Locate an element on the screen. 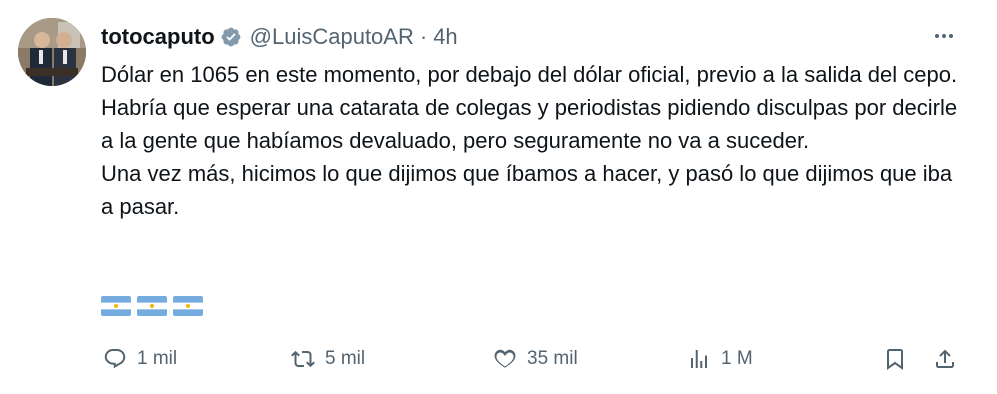 The width and height of the screenshot is (997, 394). display-name: totocaputo is located at coordinates (158, 37).